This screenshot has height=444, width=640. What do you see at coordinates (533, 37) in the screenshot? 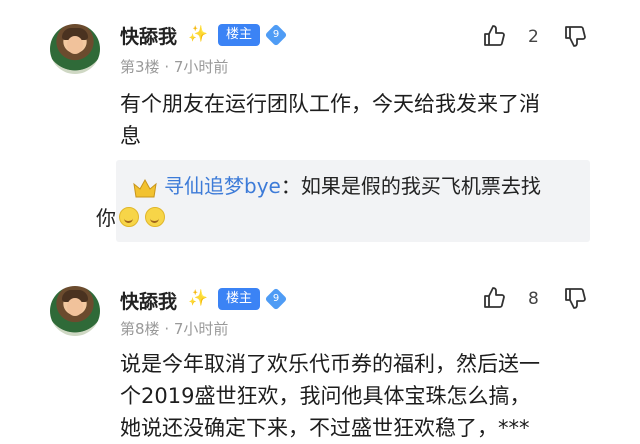
I see `like-count: 2` at bounding box center [533, 37].